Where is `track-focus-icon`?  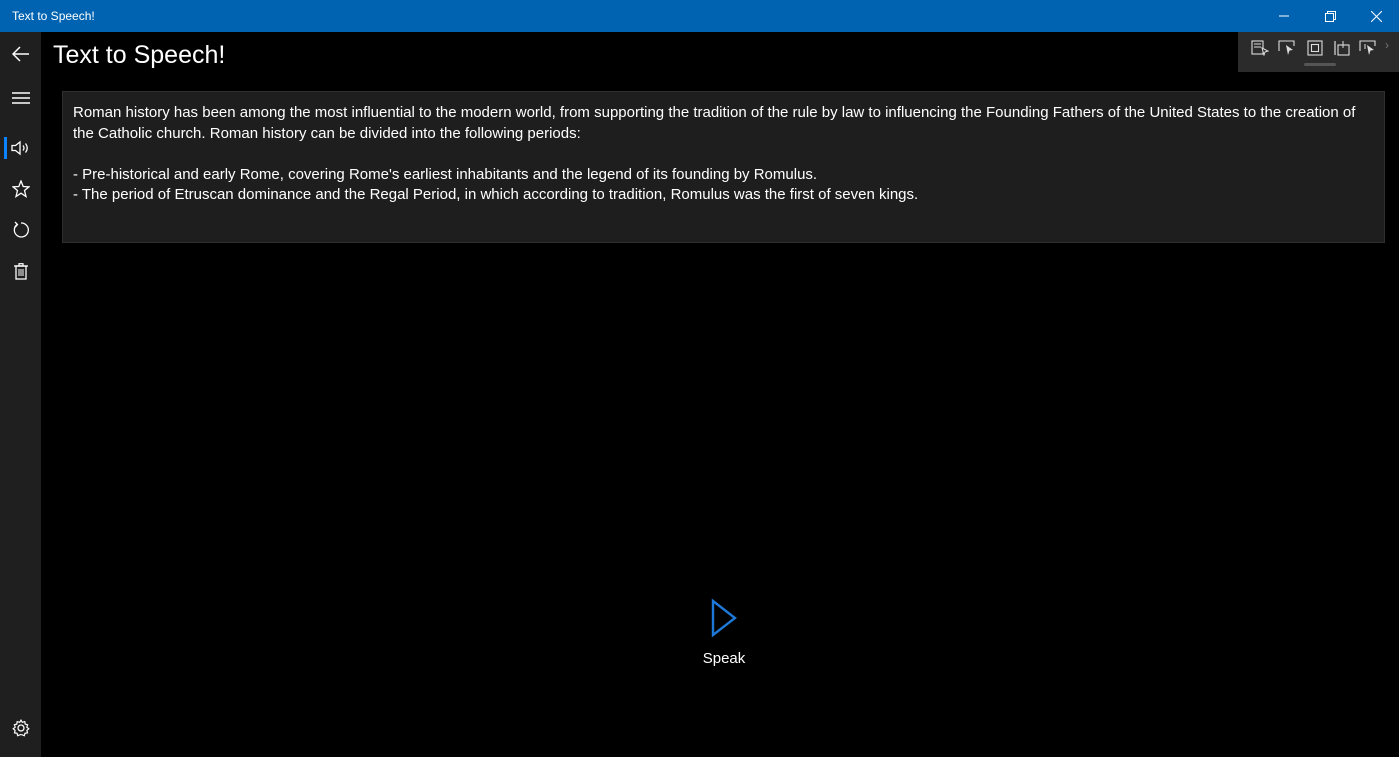 track-focus-icon is located at coordinates (1342, 48).